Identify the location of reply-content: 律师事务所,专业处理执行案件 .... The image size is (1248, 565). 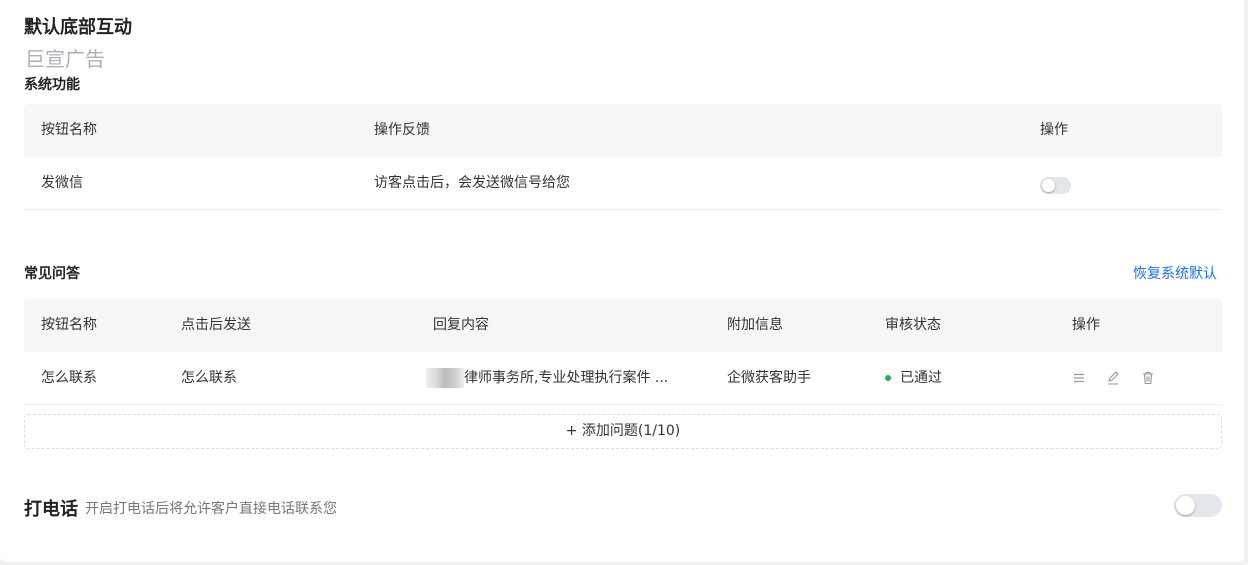
(566, 378).